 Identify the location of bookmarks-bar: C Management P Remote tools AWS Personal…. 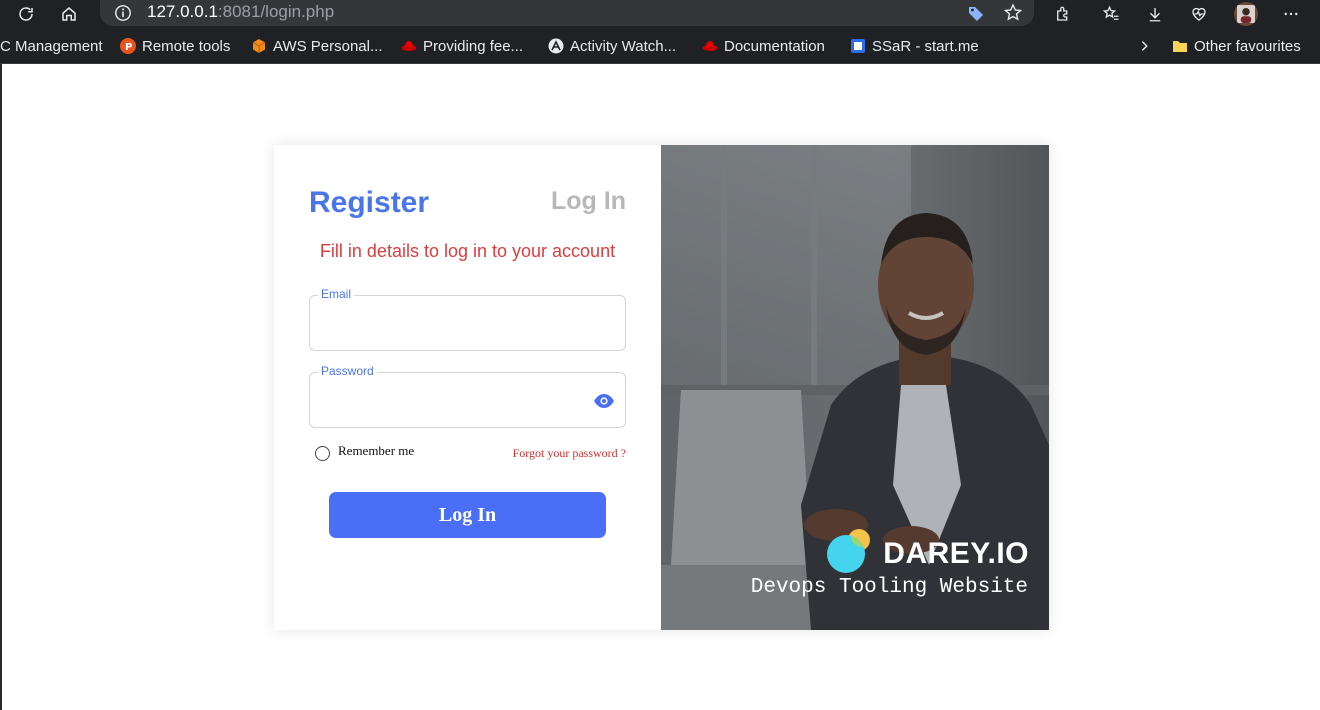
(660, 46).